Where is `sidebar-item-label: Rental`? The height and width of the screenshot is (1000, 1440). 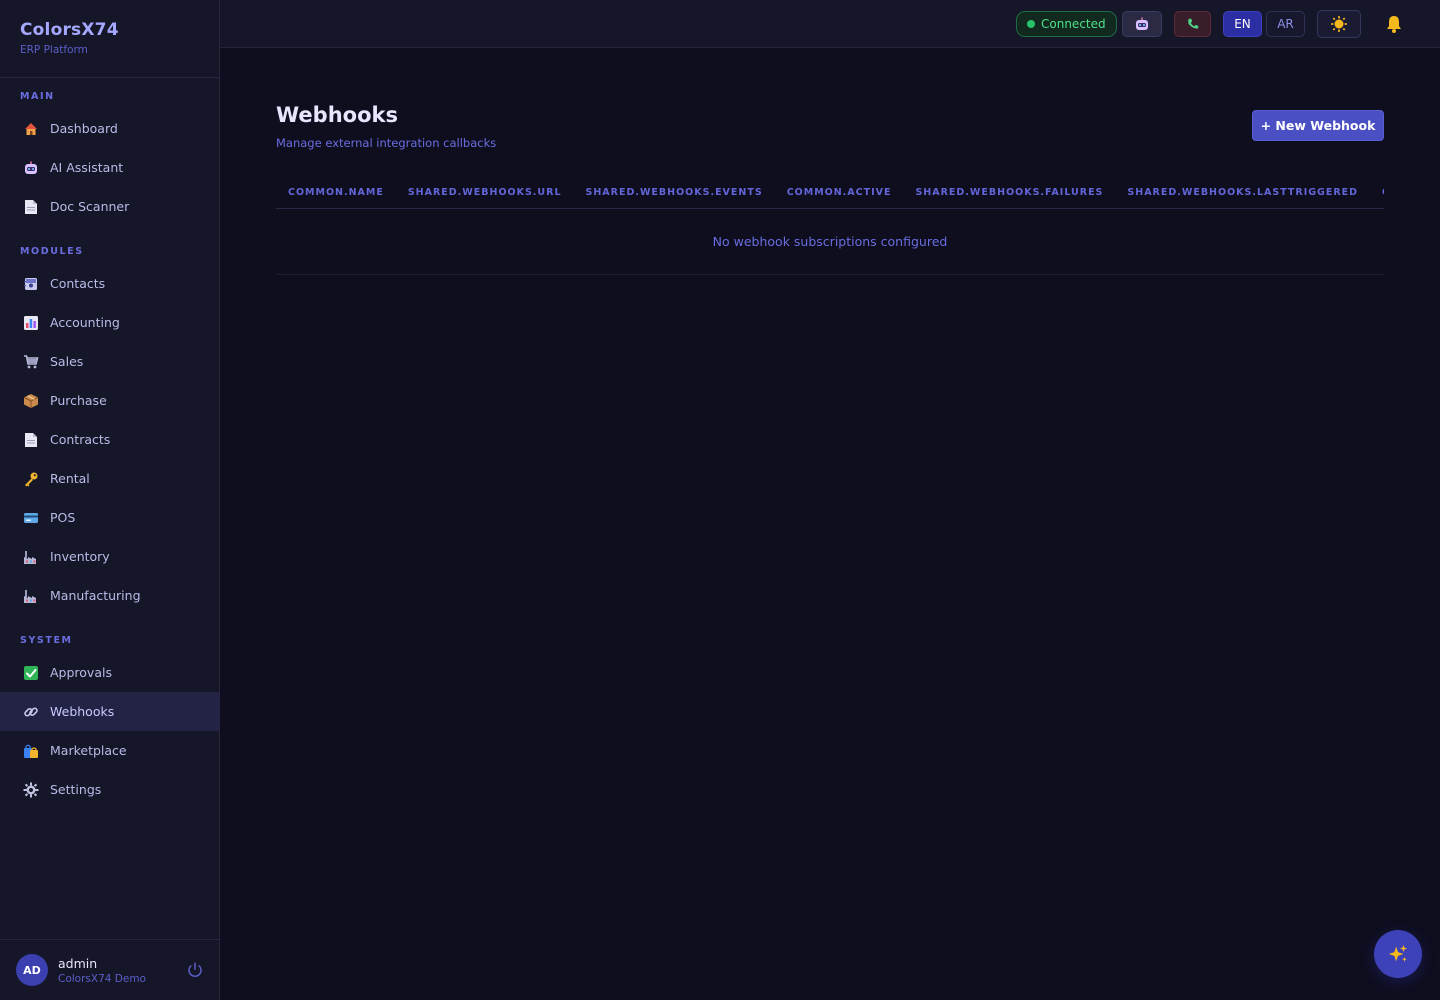
sidebar-item-label: Rental is located at coordinates (70, 478).